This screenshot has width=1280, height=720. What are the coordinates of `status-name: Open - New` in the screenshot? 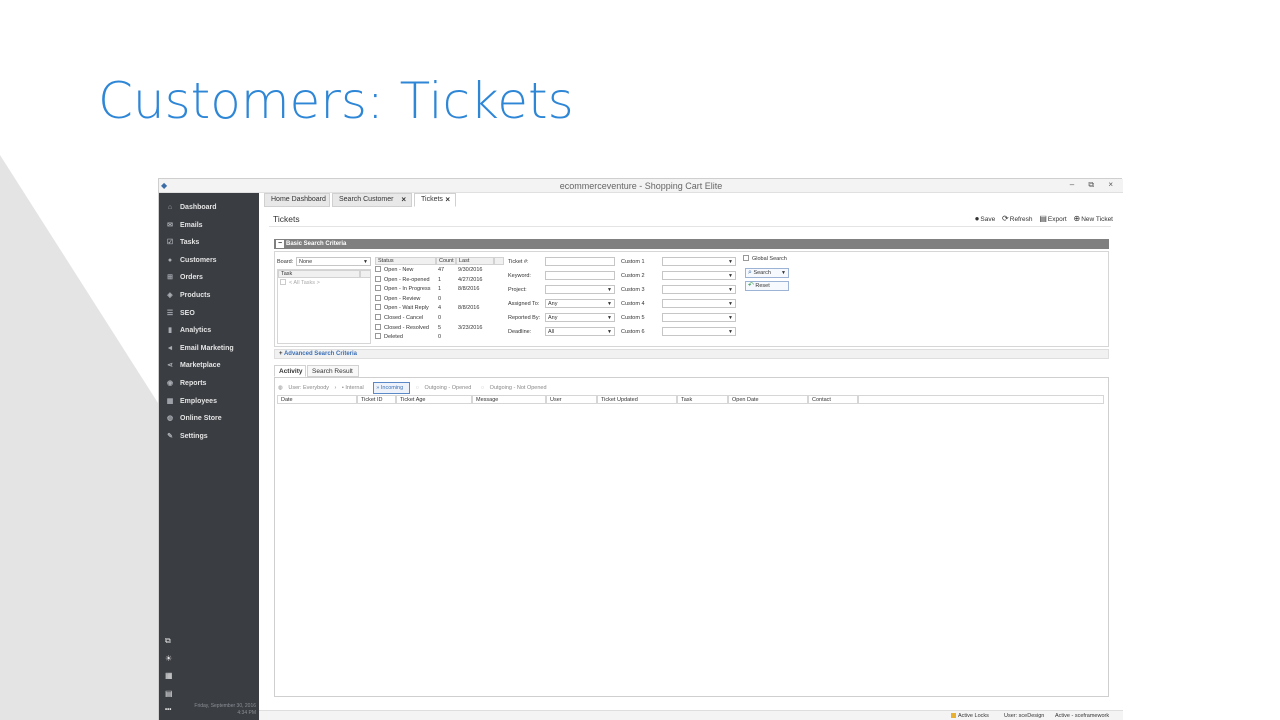 It's located at (399, 270).